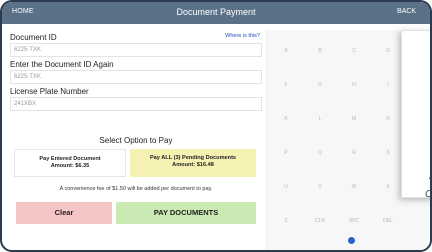  I want to click on key-h: H, so click(354, 85).